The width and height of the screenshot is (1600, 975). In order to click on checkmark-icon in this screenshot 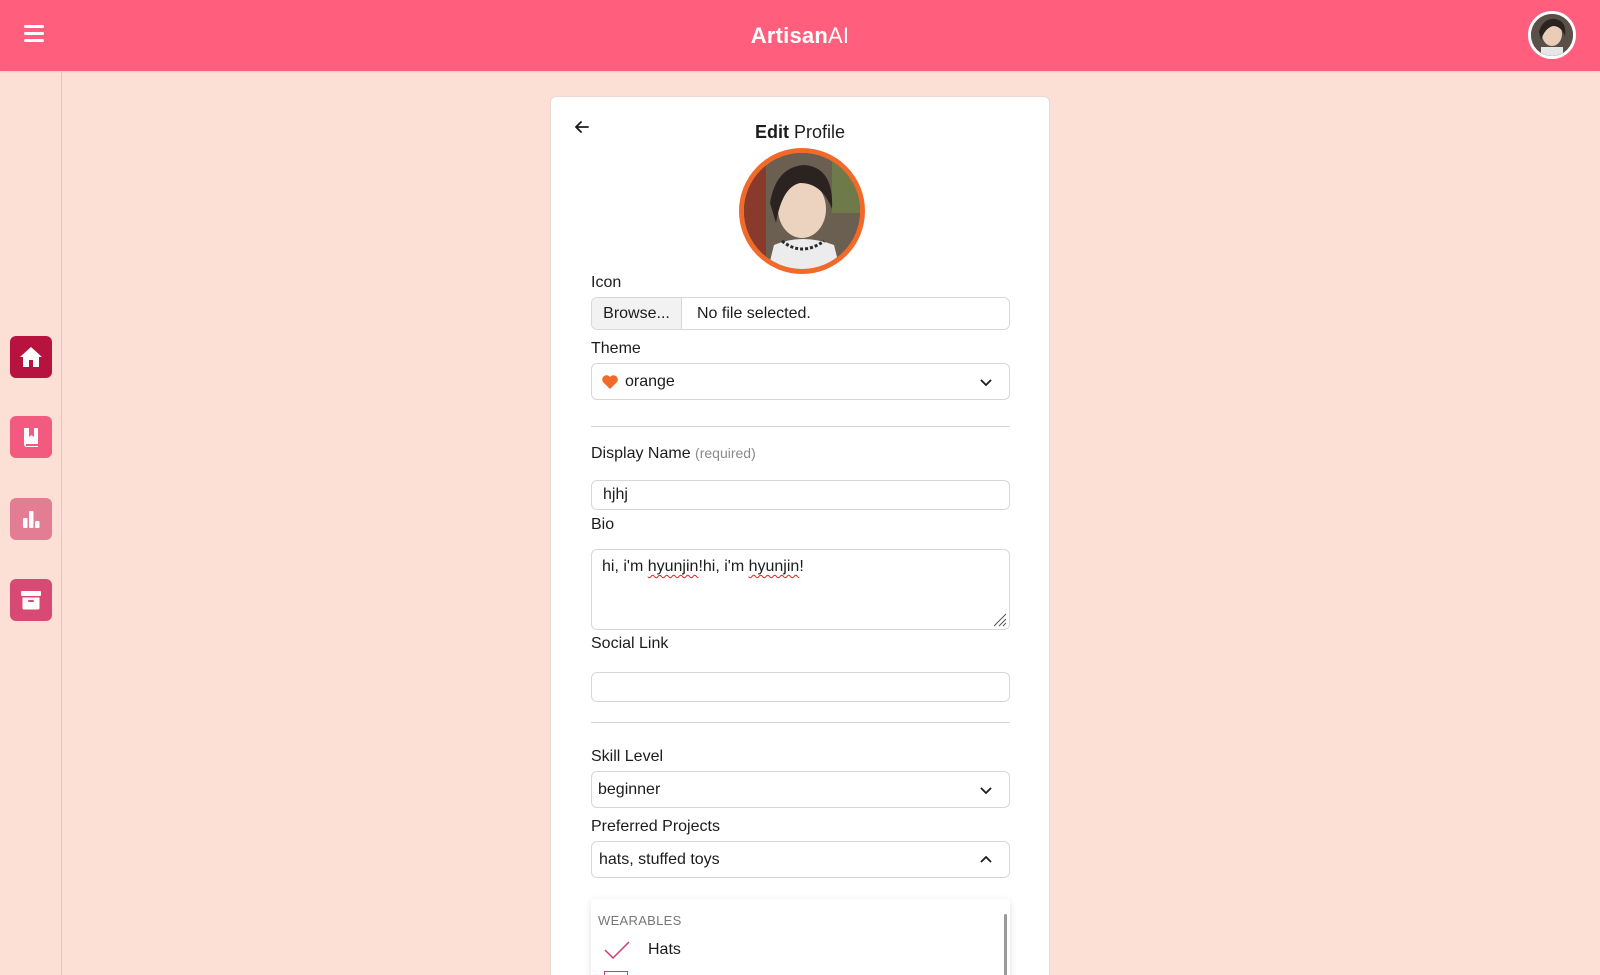, I will do `click(617, 950)`.